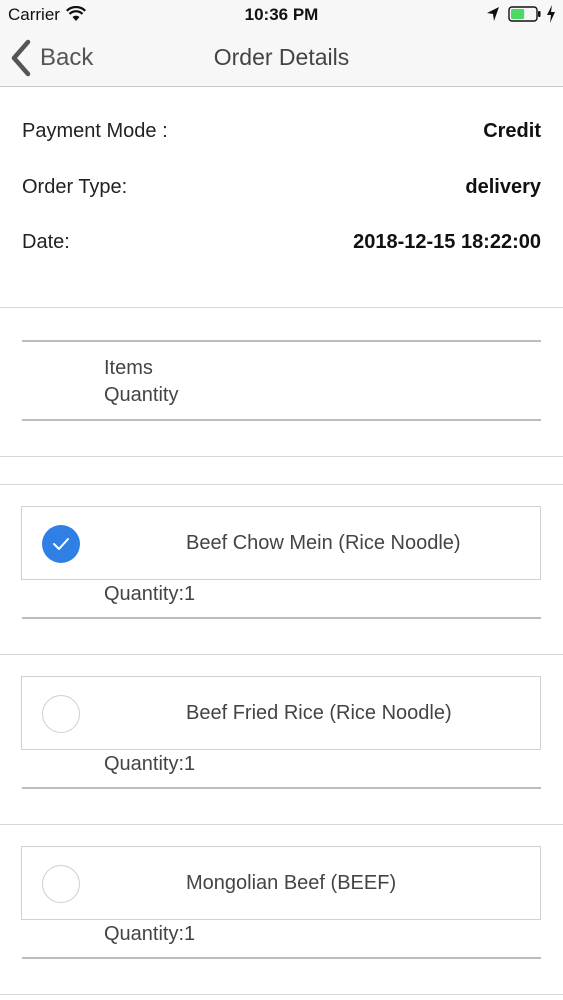  I want to click on date-row: Date: 2018-12-15 18:22:00, so click(281, 242).